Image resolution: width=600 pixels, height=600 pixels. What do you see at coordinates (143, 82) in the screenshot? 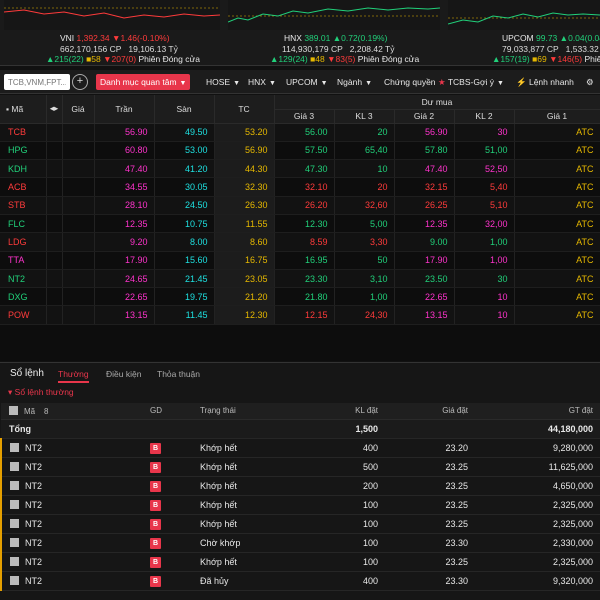
I see `tab-watchlist: Danh mục quan tâm ▼` at bounding box center [143, 82].